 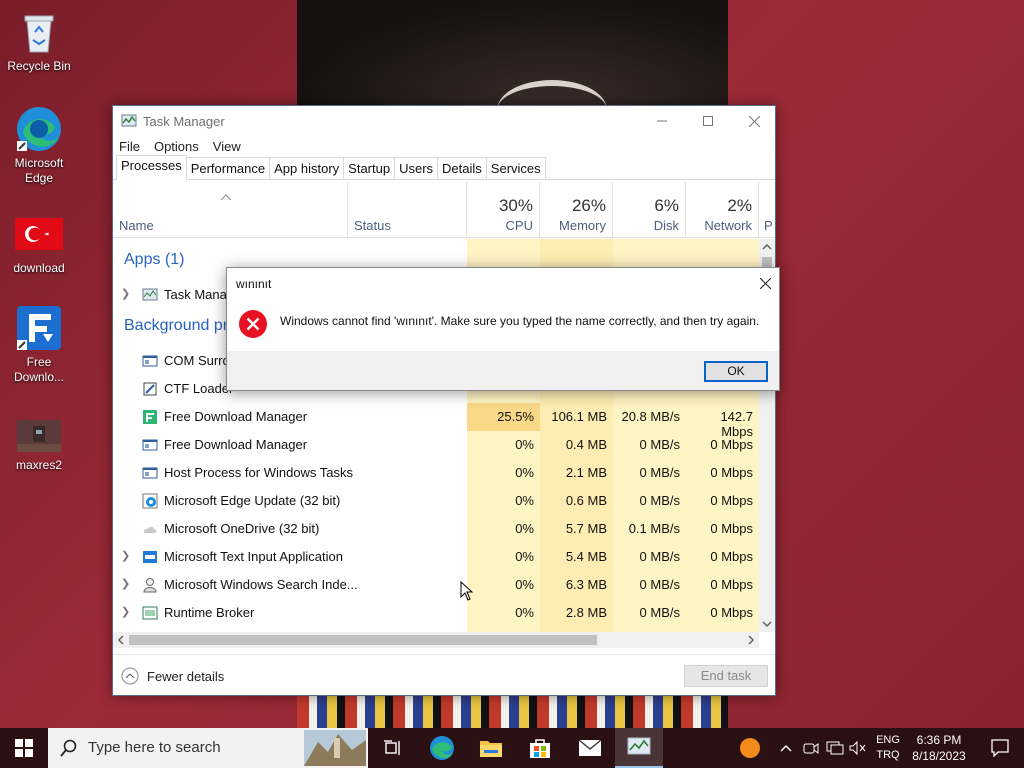 I want to click on close-icon, so click(x=754, y=121).